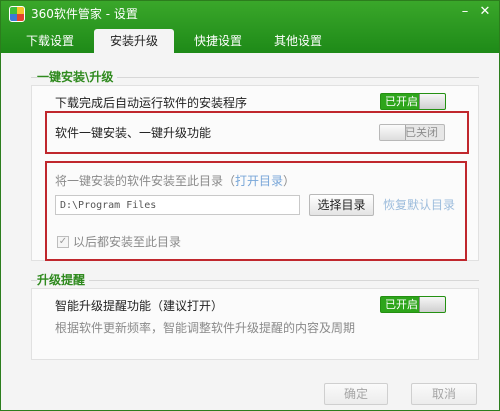  What do you see at coordinates (50, 41) in the screenshot?
I see `tab-download-settings: 下载设置` at bounding box center [50, 41].